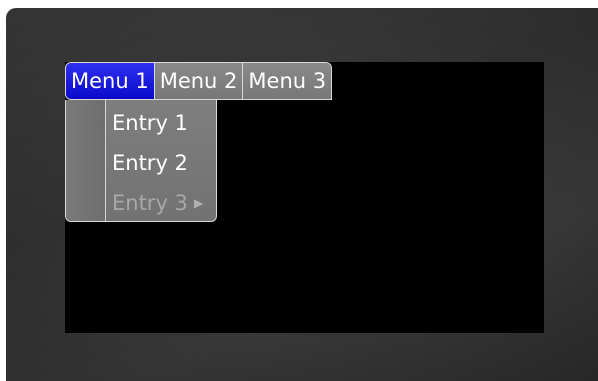 The image size is (598, 381). What do you see at coordinates (86, 160) in the screenshot?
I see `dropdown-icon-gutter` at bounding box center [86, 160].